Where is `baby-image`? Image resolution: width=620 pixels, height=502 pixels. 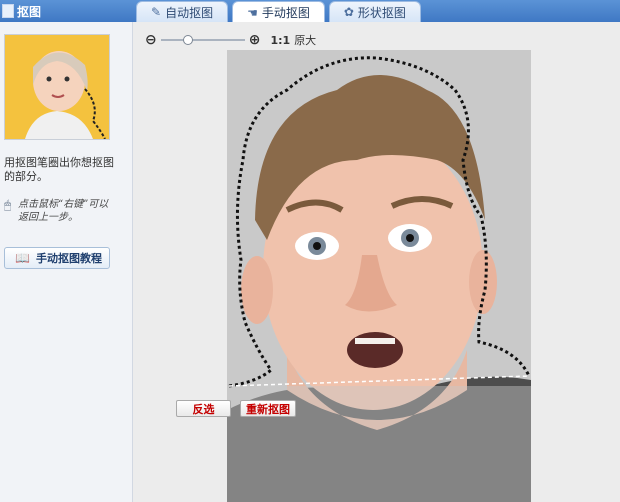 baby-image is located at coordinates (57, 87).